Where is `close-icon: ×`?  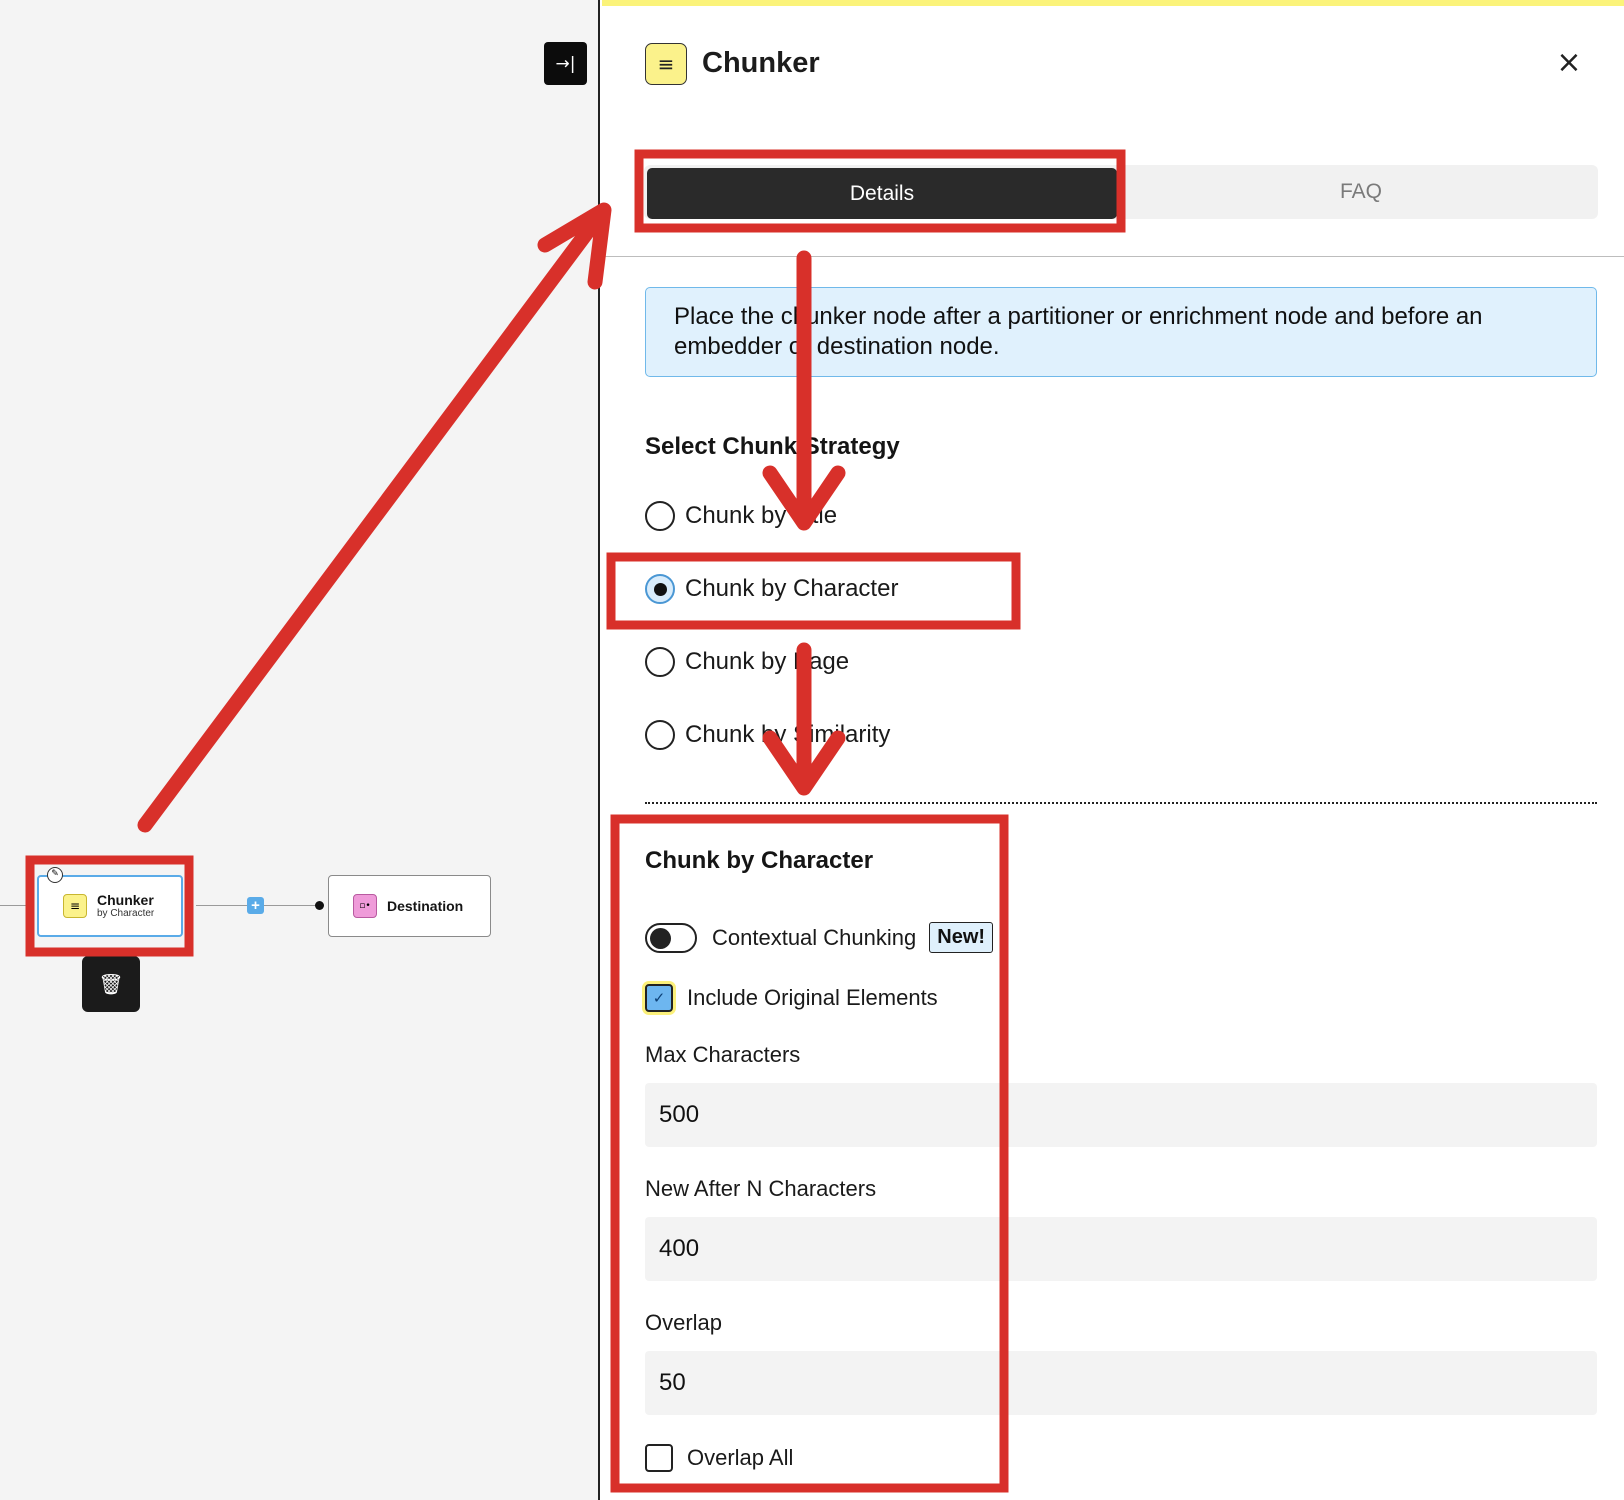
close-icon: × is located at coordinates (1569, 62).